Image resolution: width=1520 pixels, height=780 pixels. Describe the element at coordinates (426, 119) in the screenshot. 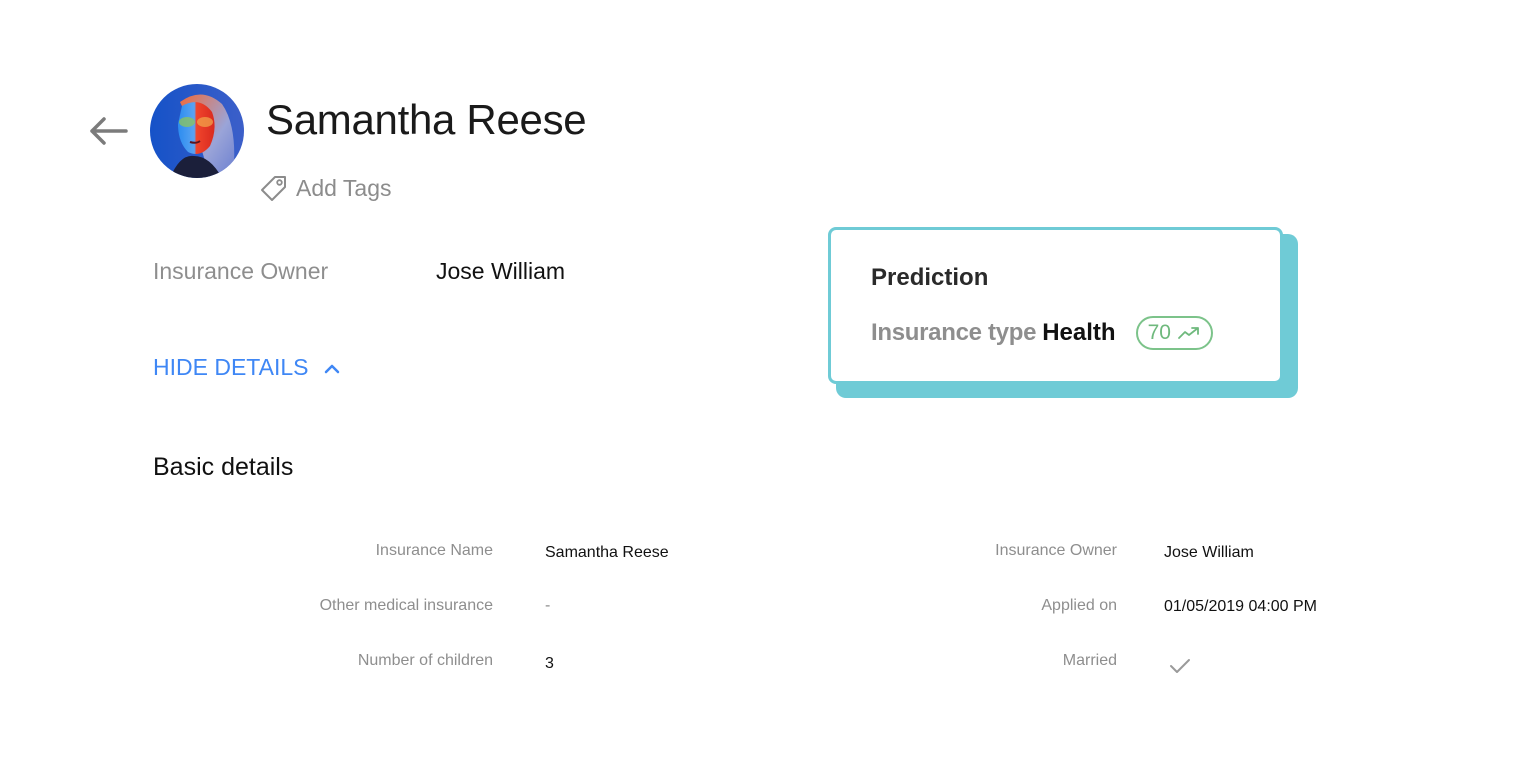

I see `profile-name: Samantha Reese` at that location.